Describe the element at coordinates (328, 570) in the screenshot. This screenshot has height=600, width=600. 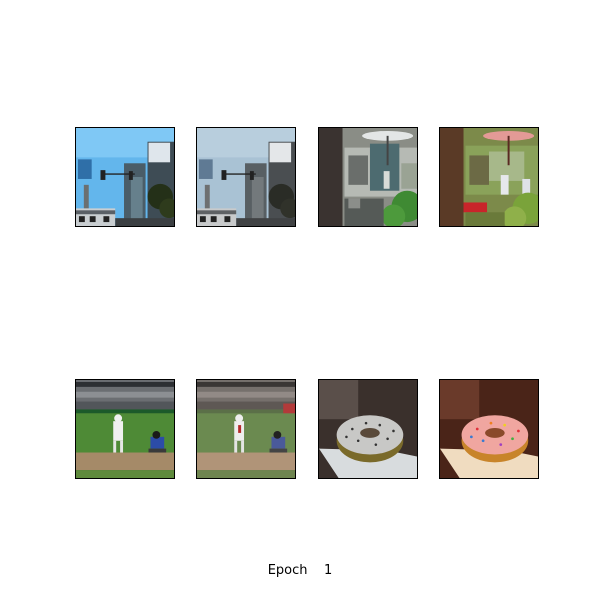
I see `epoch-value: 1` at that location.